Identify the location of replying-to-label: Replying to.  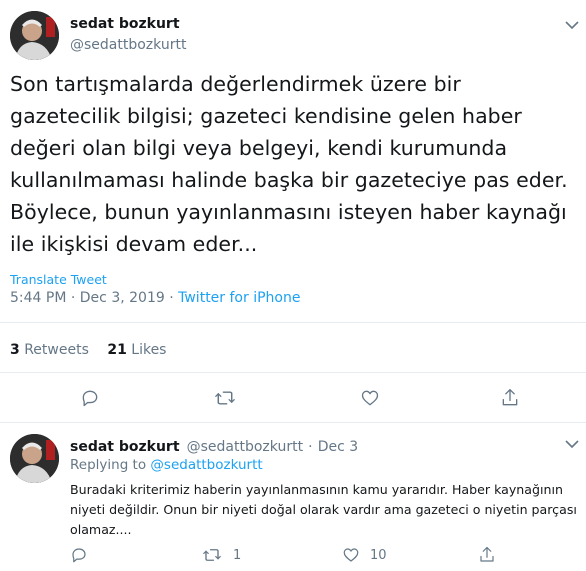
(108, 465).